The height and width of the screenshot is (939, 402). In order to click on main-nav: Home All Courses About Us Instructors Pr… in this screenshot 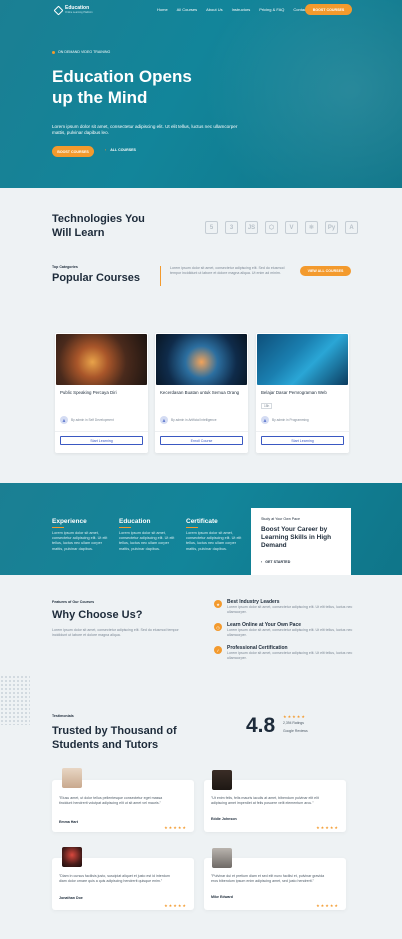, I will do `click(232, 9)`.